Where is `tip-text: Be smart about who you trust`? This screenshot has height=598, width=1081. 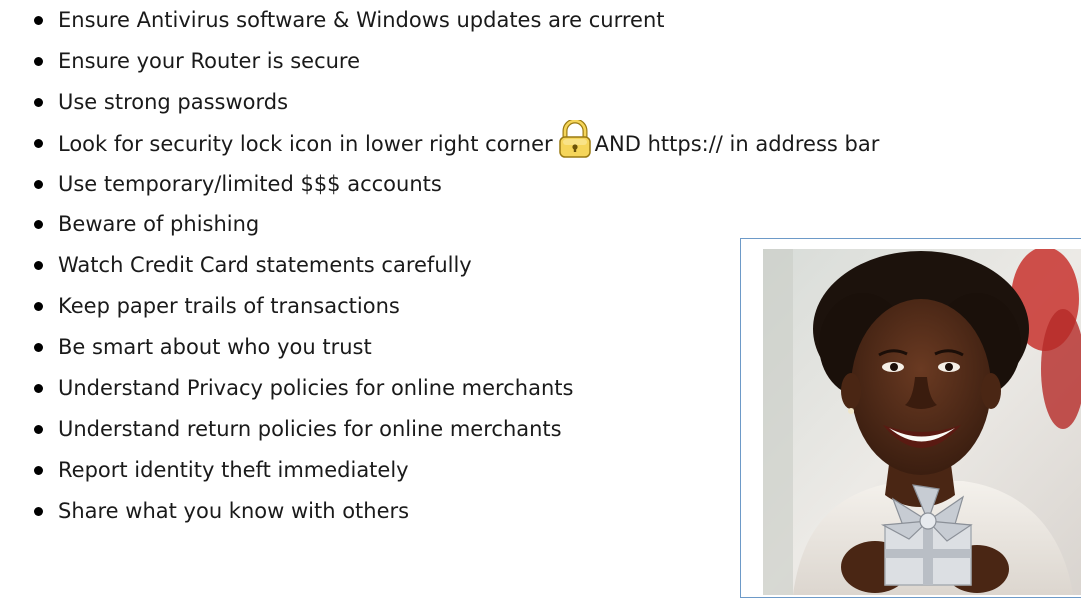 tip-text: Be smart about who you trust is located at coordinates (215, 347).